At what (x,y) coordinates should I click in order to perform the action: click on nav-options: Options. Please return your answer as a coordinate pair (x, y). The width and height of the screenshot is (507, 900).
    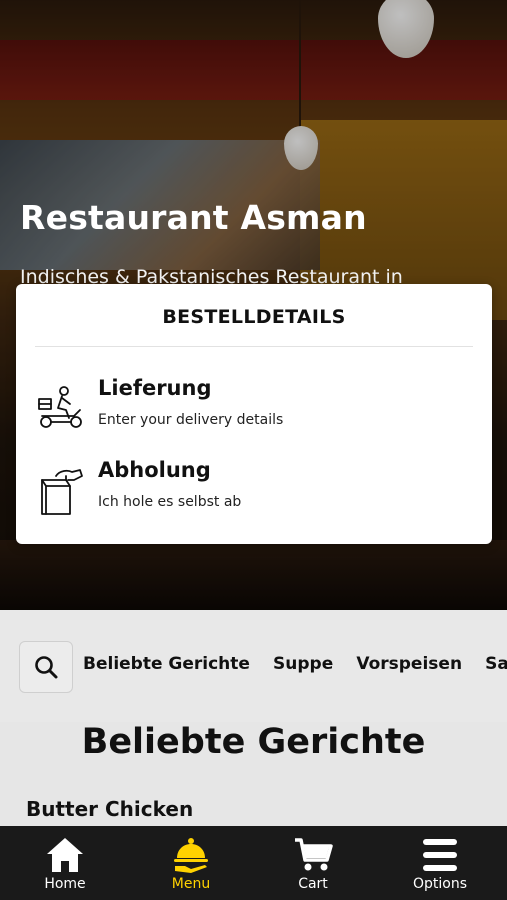
    Looking at the image, I should click on (440, 863).